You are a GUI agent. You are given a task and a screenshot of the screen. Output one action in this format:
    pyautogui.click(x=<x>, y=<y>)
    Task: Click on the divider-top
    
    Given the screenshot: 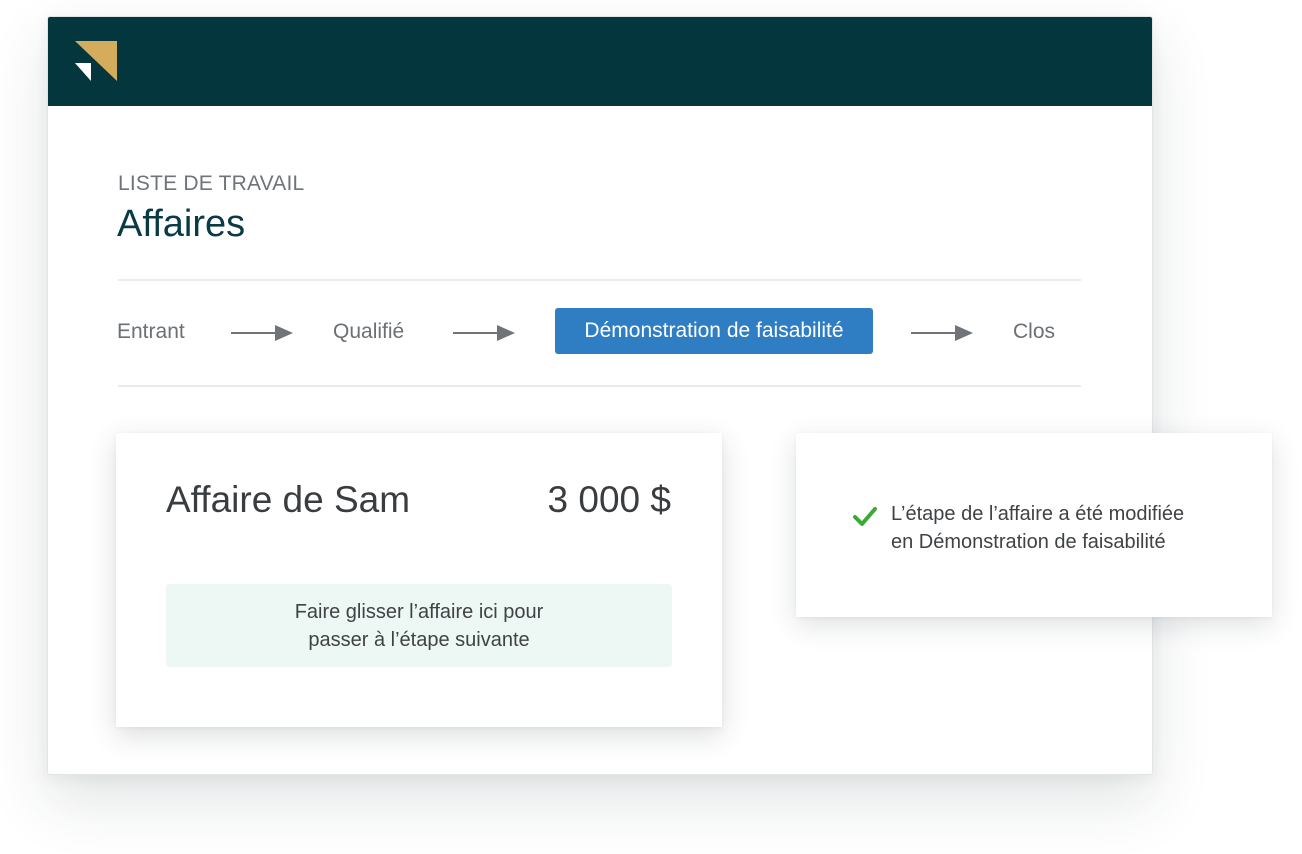 What is the action you would take?
    pyautogui.click(x=599, y=280)
    